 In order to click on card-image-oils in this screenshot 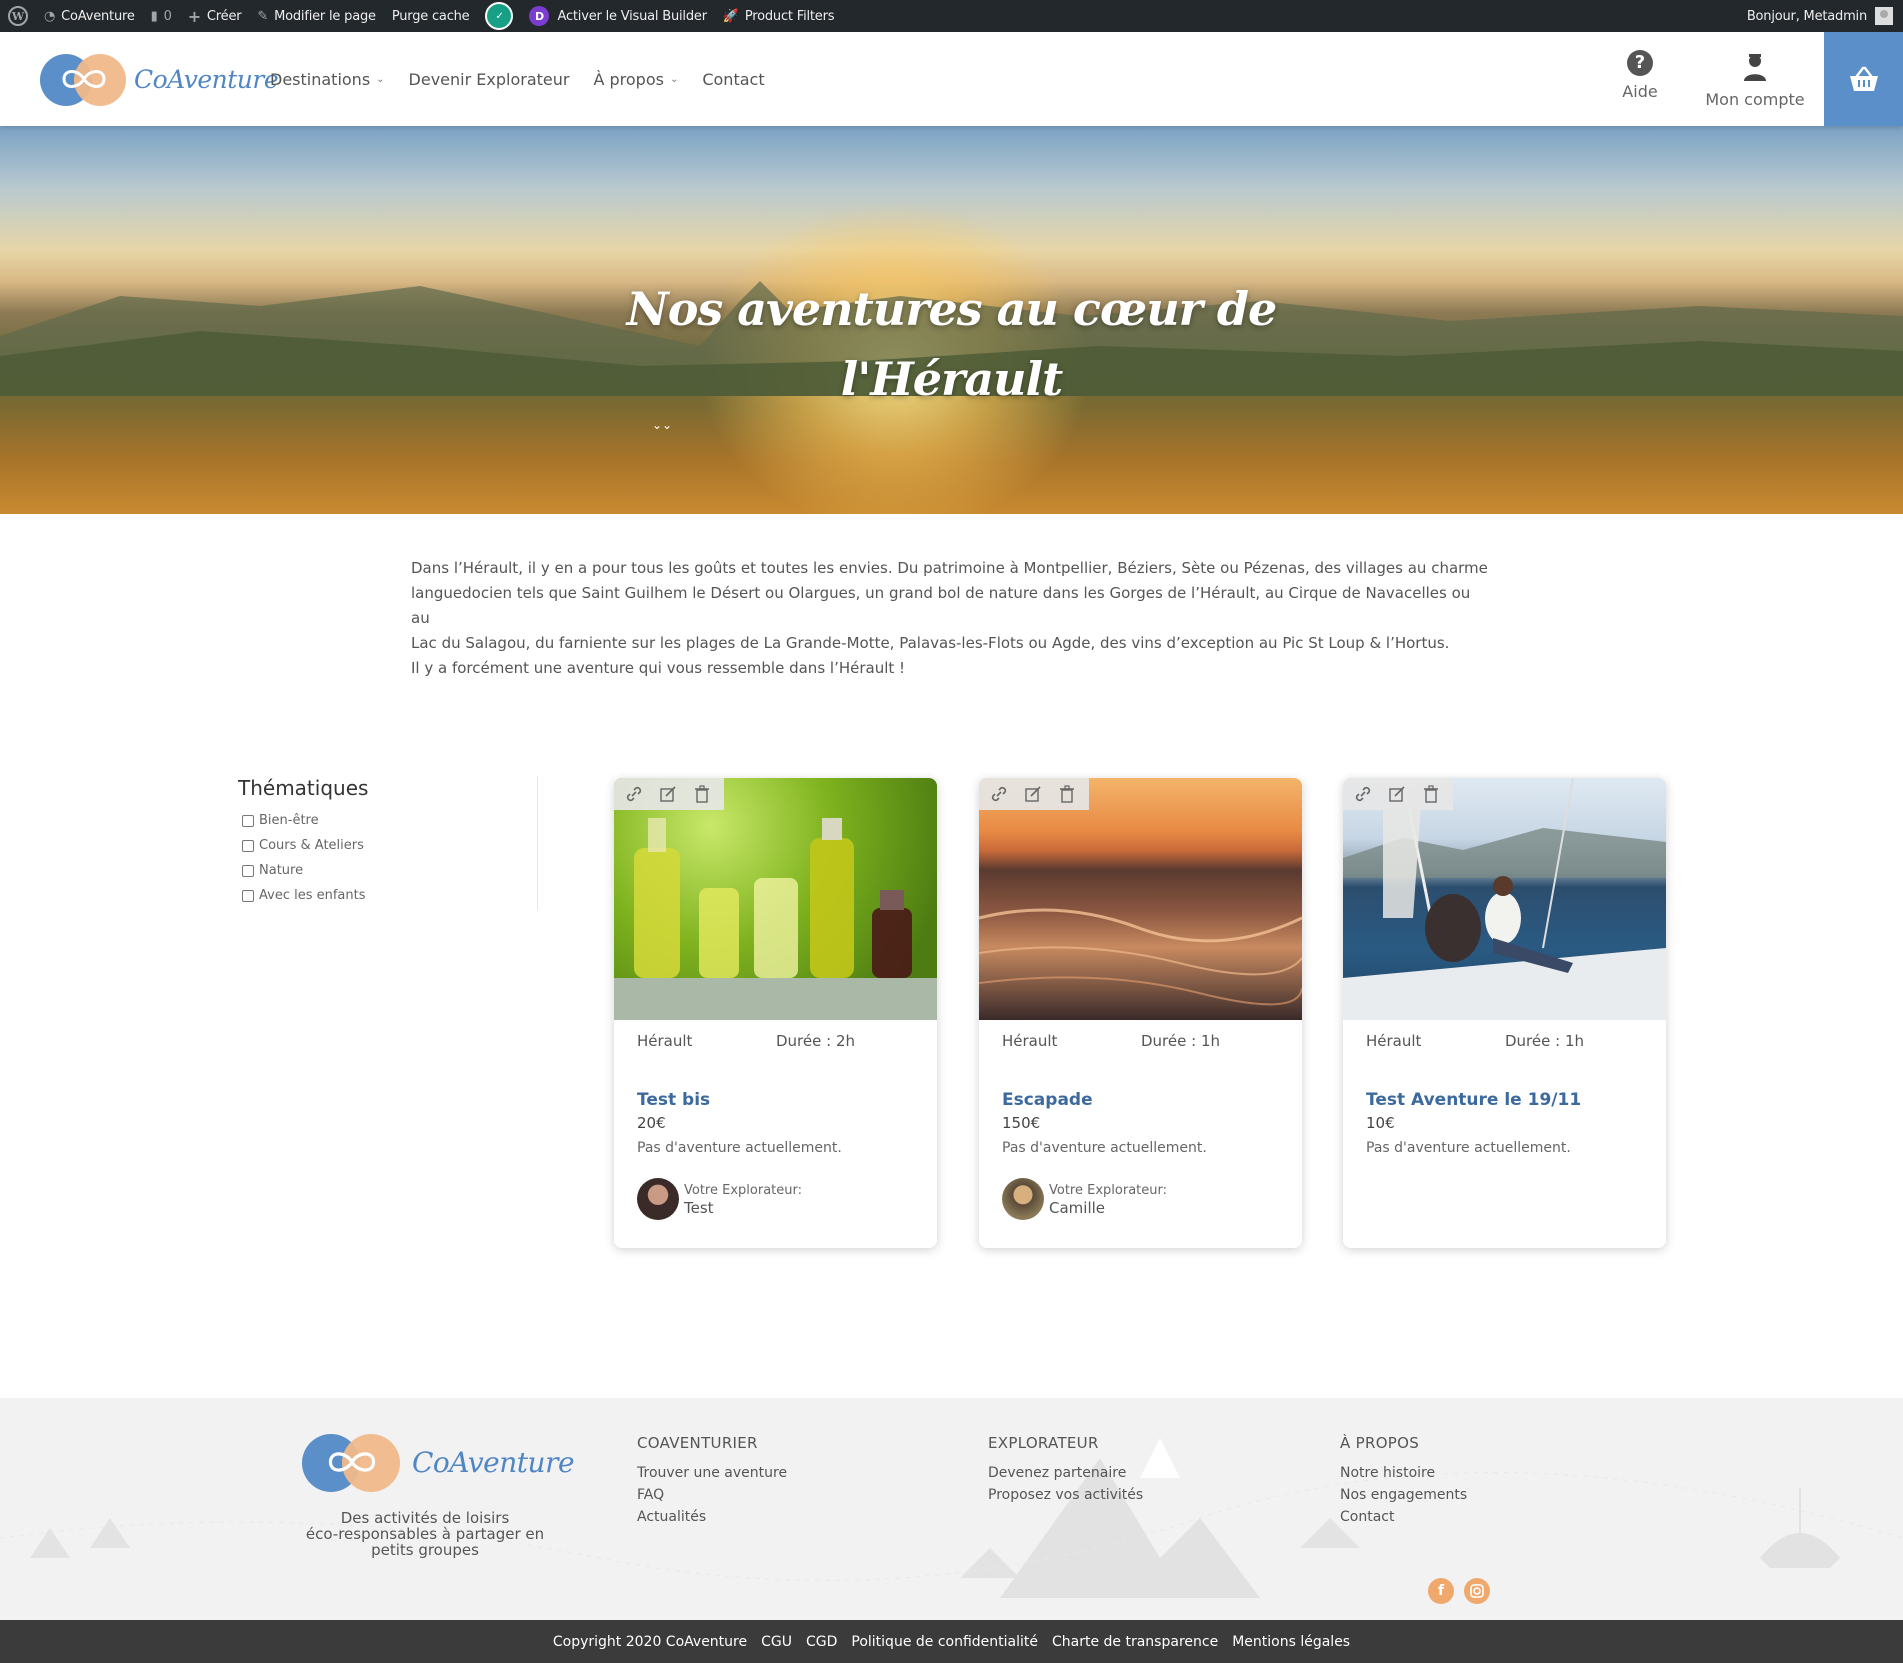, I will do `click(775, 899)`.